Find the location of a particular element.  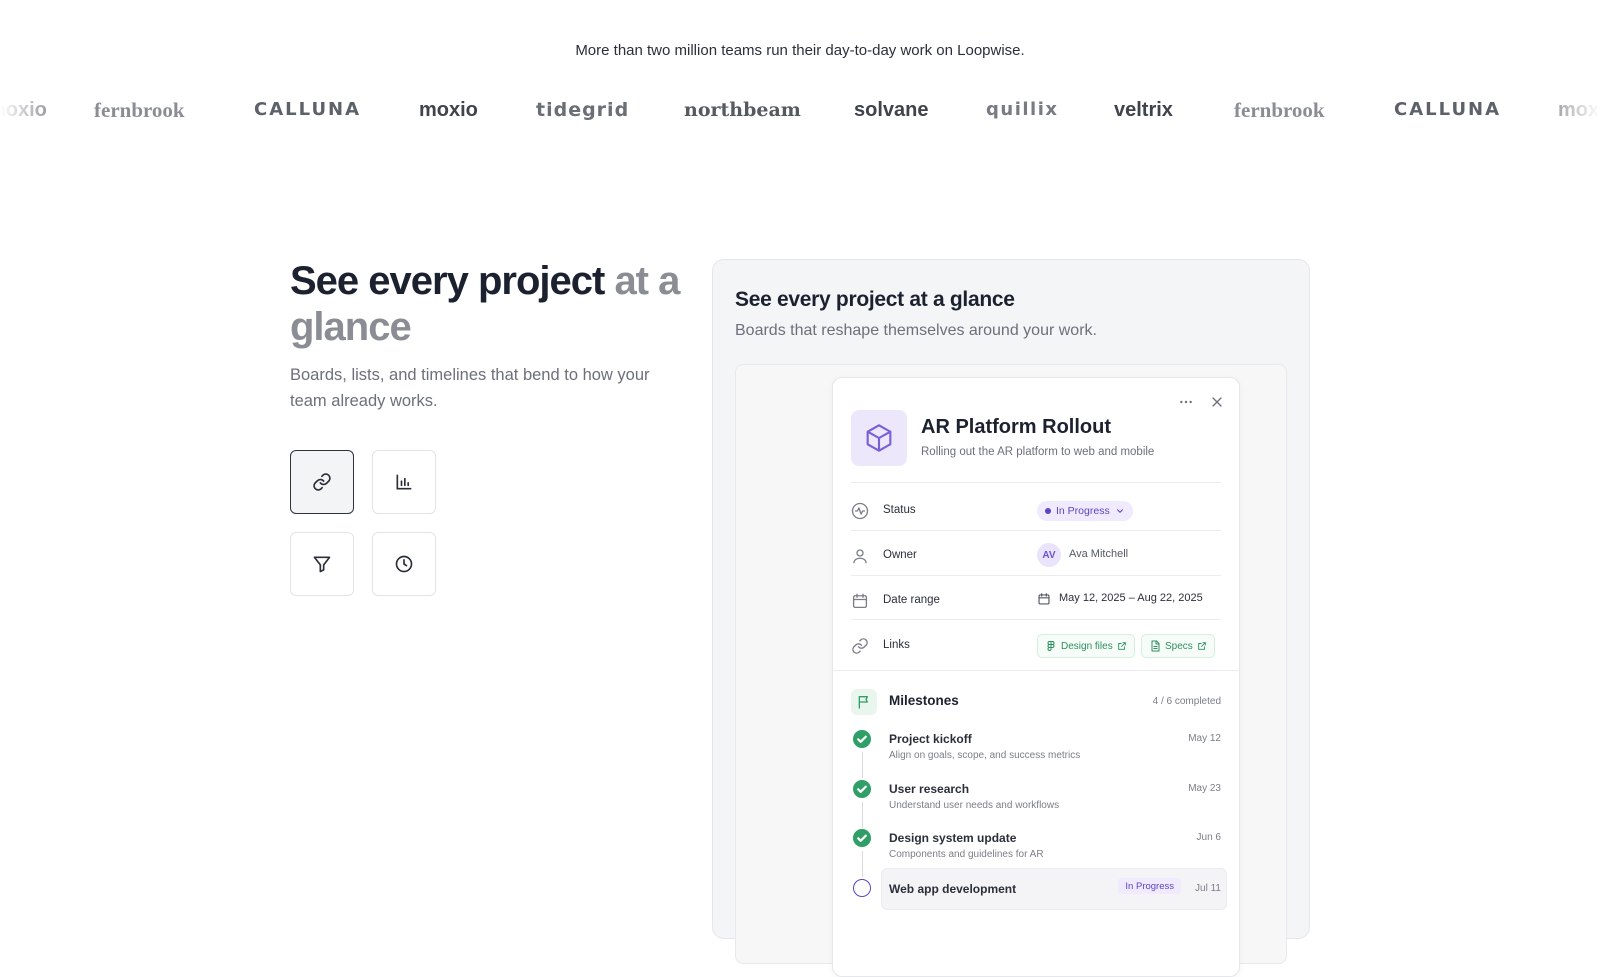

customer-logo: tidegrid is located at coordinates (583, 110).